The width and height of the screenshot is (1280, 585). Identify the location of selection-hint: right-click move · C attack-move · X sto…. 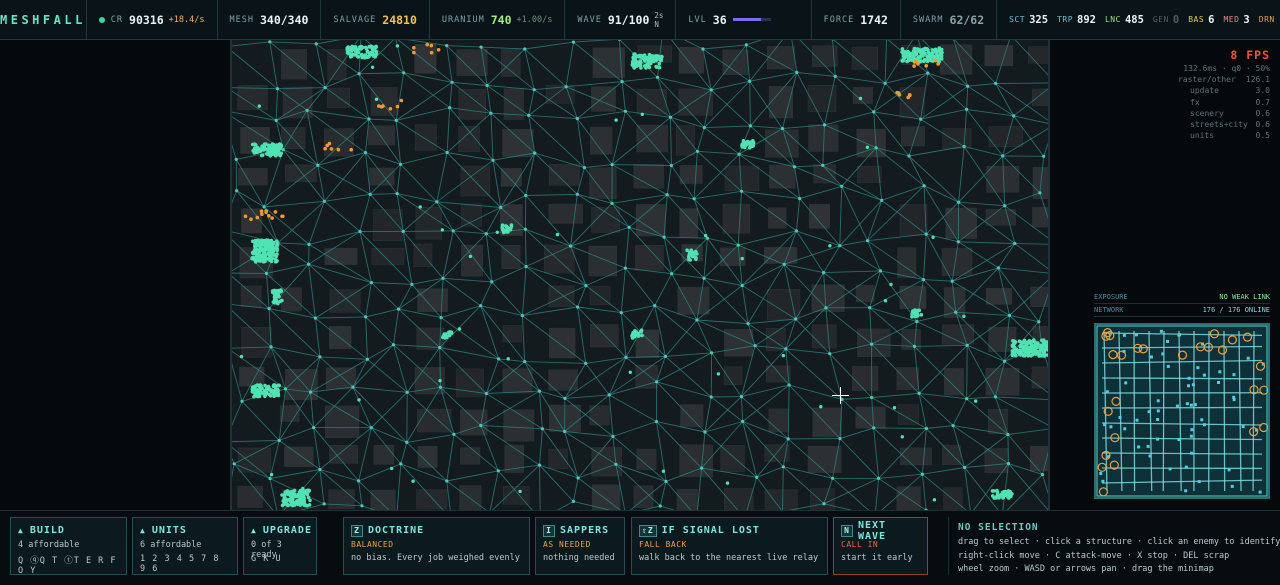
(1094, 555).